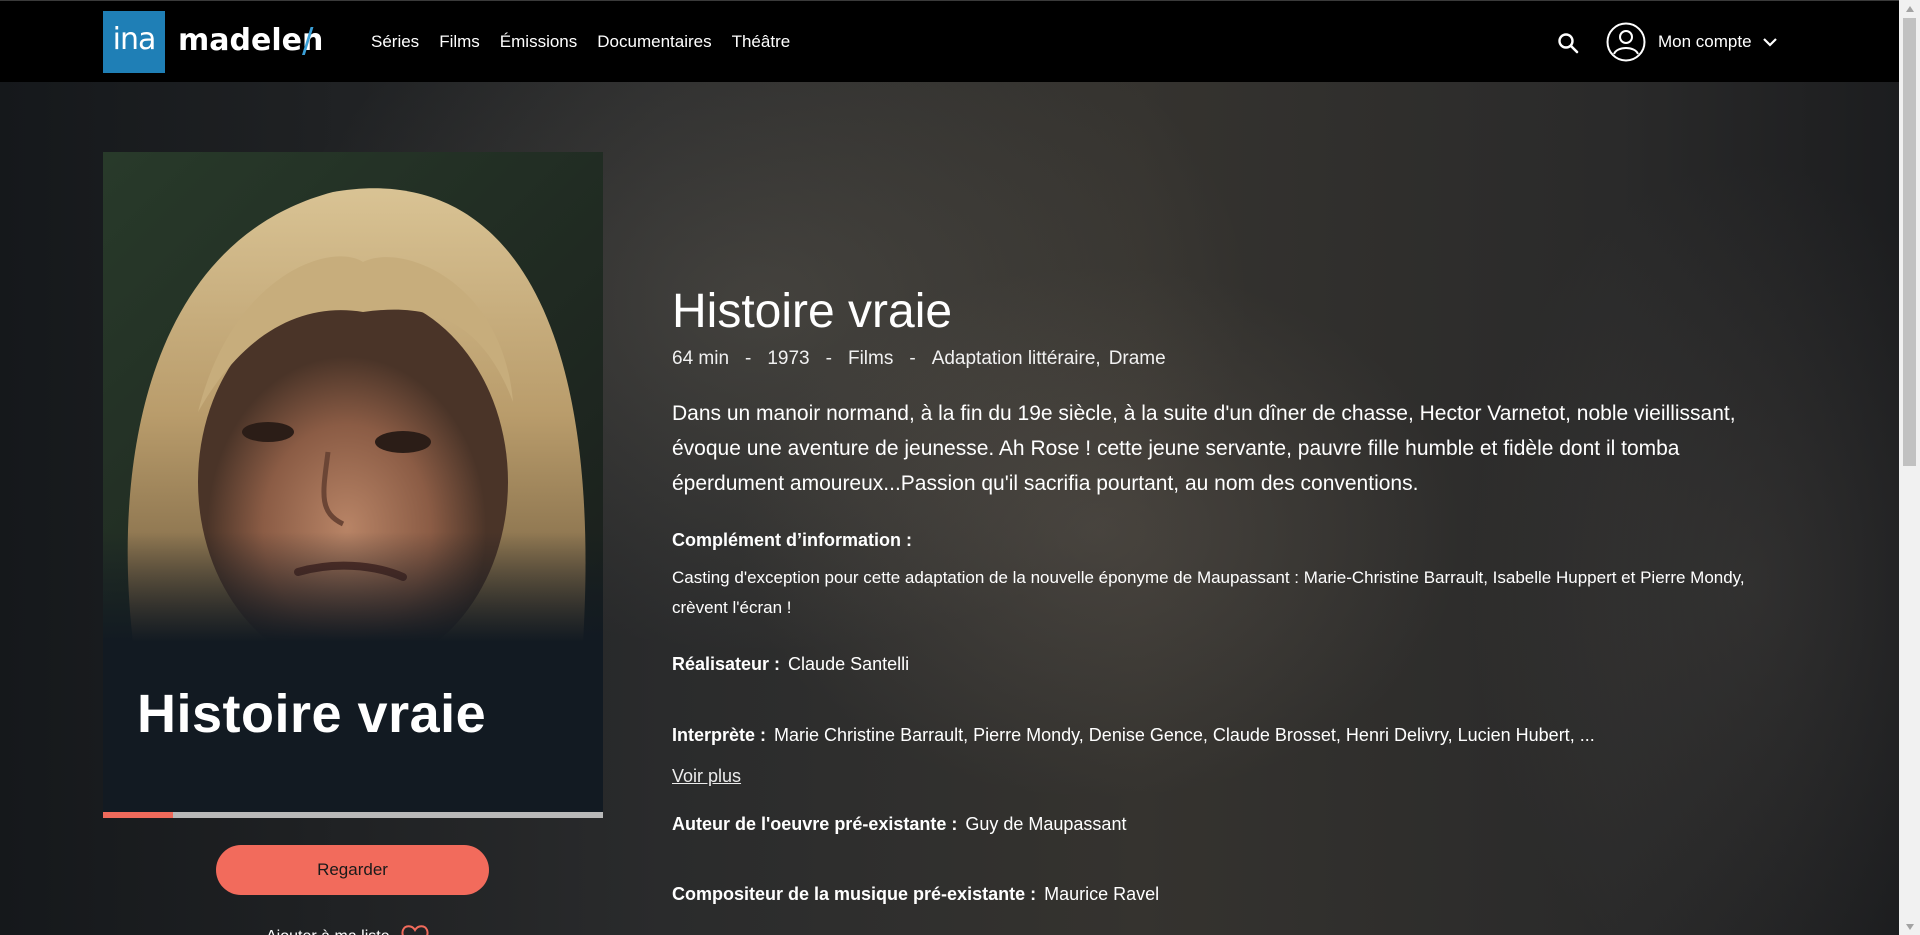 The height and width of the screenshot is (935, 1920). I want to click on author-name: Guy de Maupassant, so click(1046, 824).